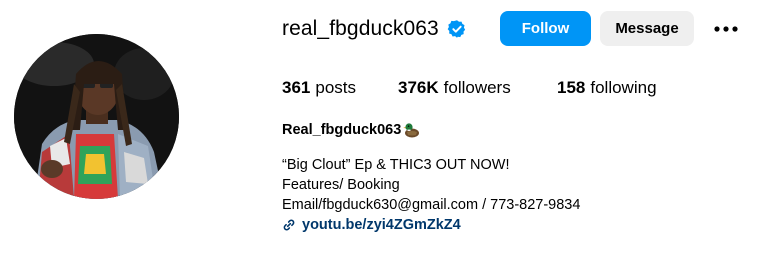 This screenshot has width=768, height=259. I want to click on posts-count: 361, so click(296, 87).